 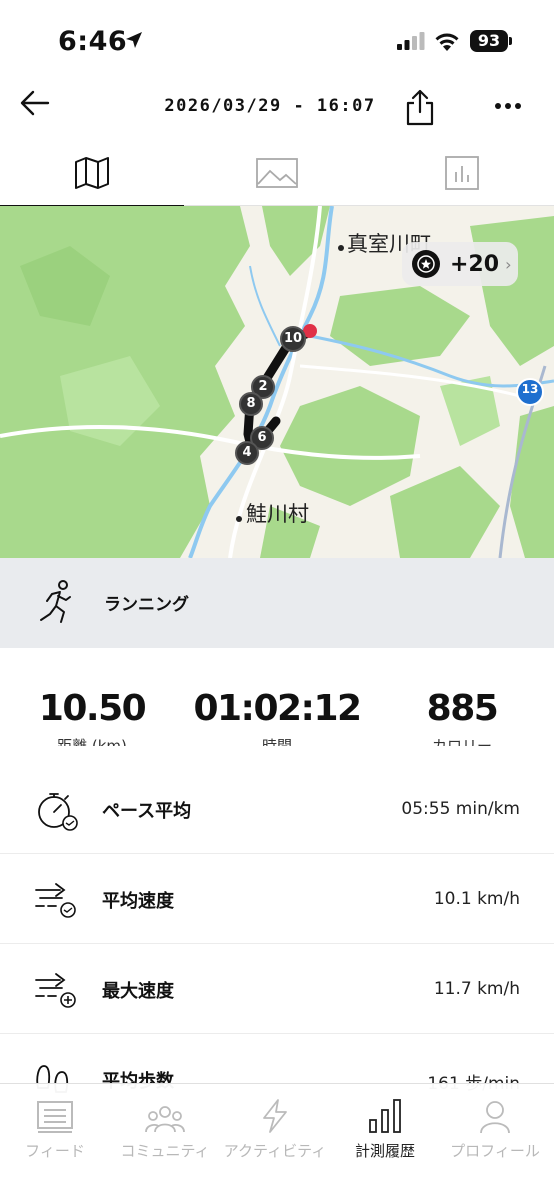 What do you see at coordinates (251, 404) in the screenshot?
I see `km-marker: 8` at bounding box center [251, 404].